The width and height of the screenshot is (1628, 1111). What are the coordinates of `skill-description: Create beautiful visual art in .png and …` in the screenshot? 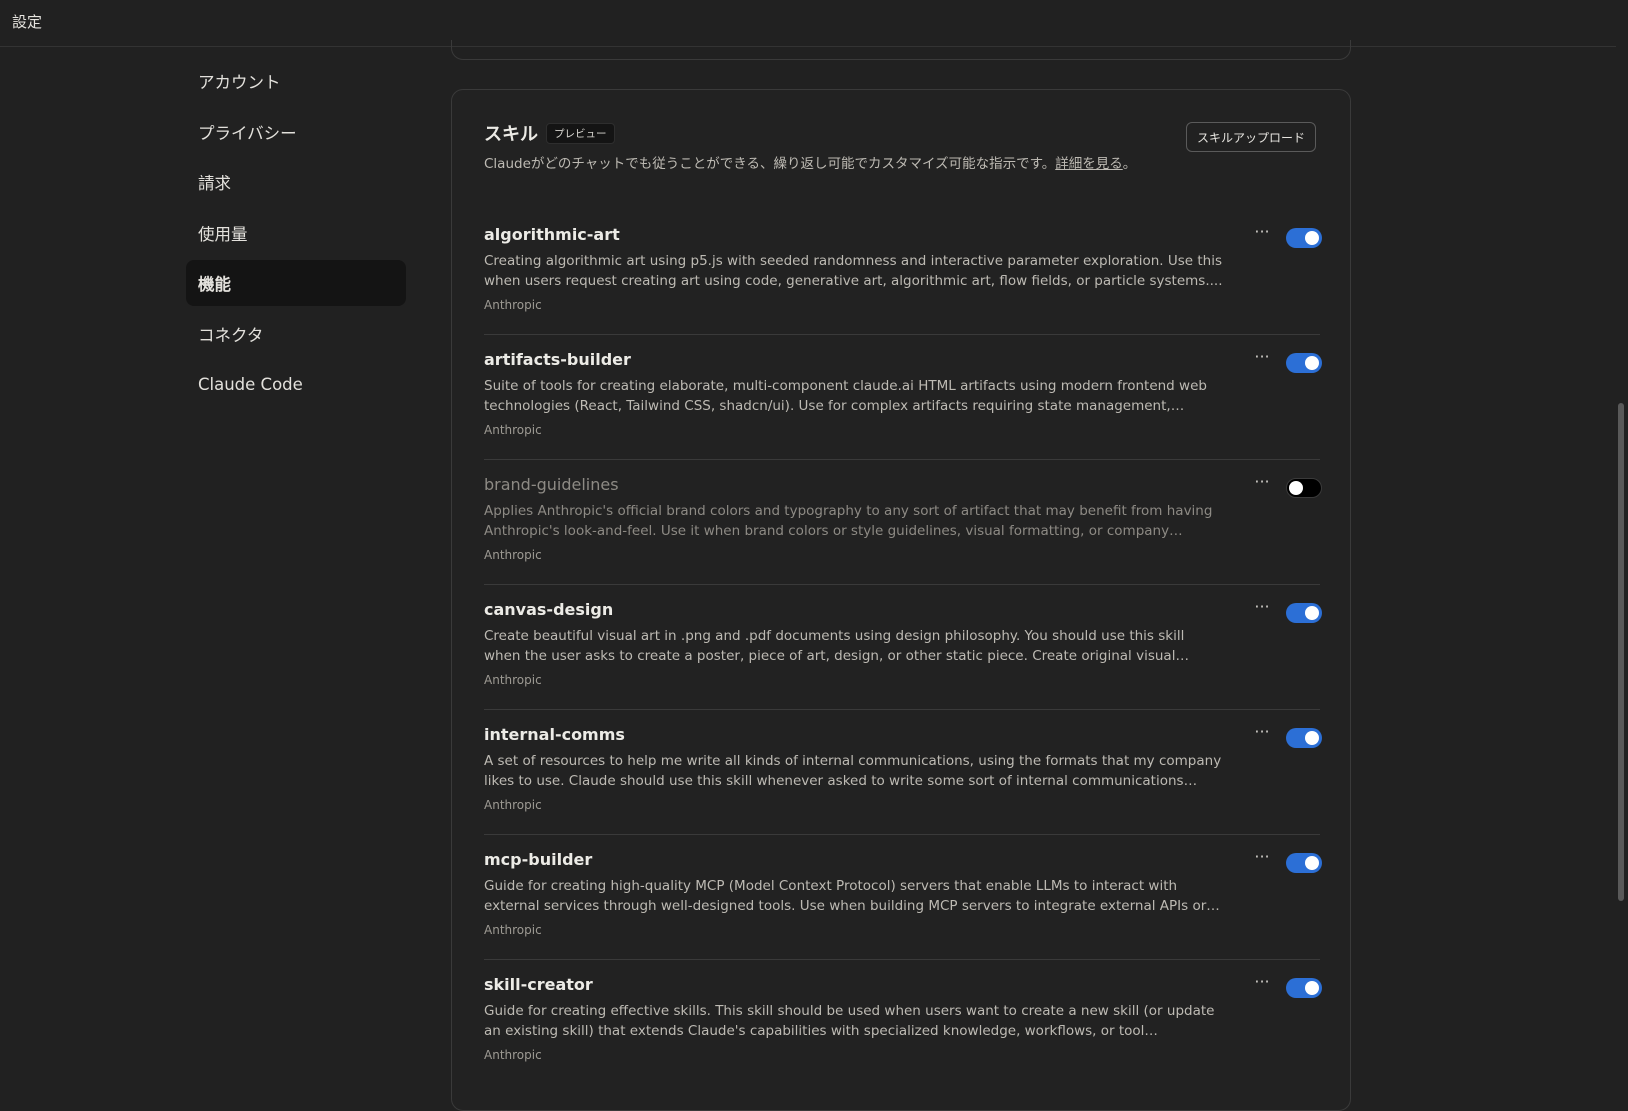 It's located at (834, 646).